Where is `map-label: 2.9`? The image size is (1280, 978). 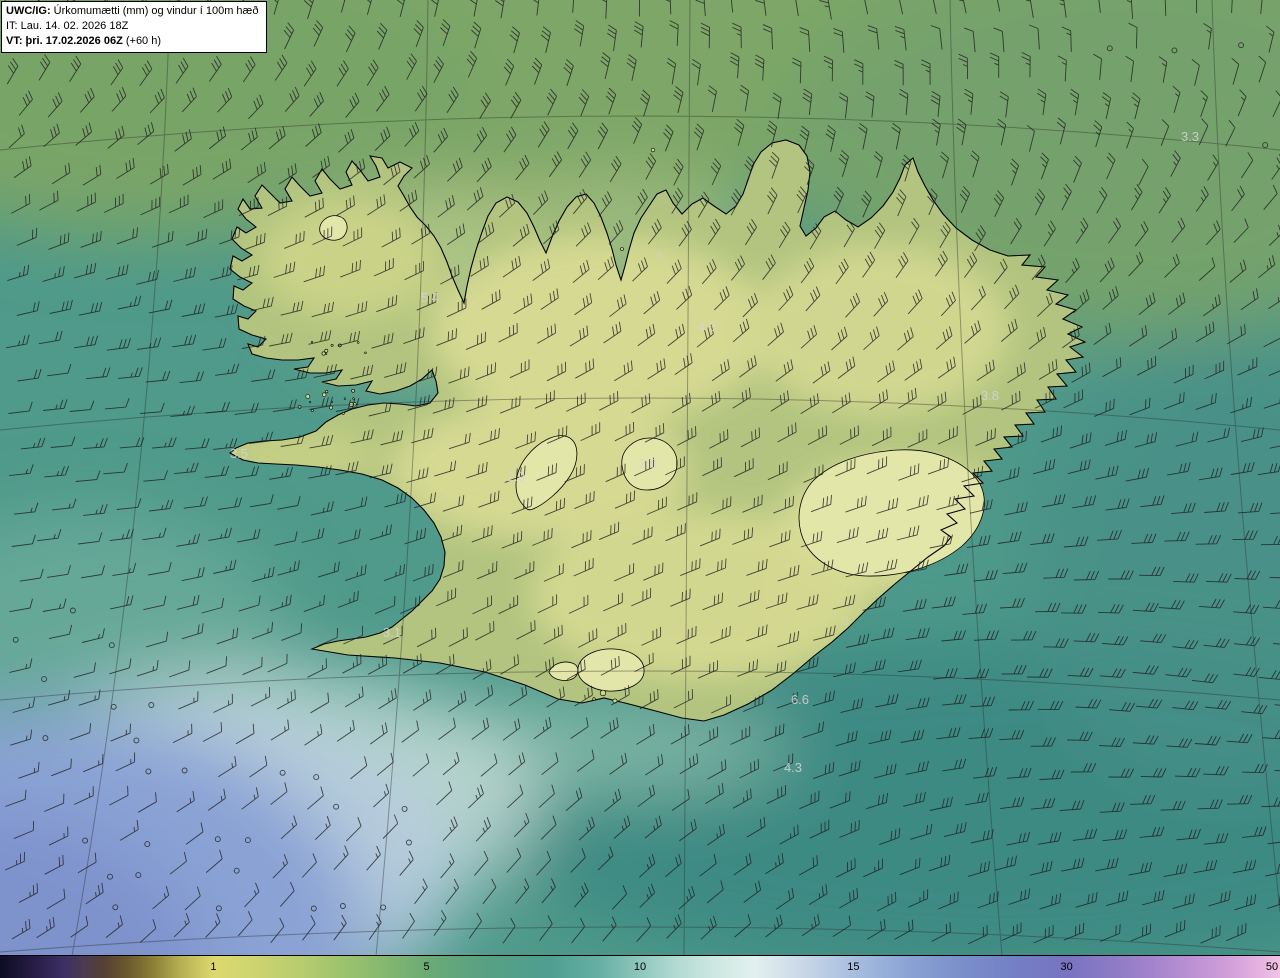
map-label: 2.9 is located at coordinates (516, 476).